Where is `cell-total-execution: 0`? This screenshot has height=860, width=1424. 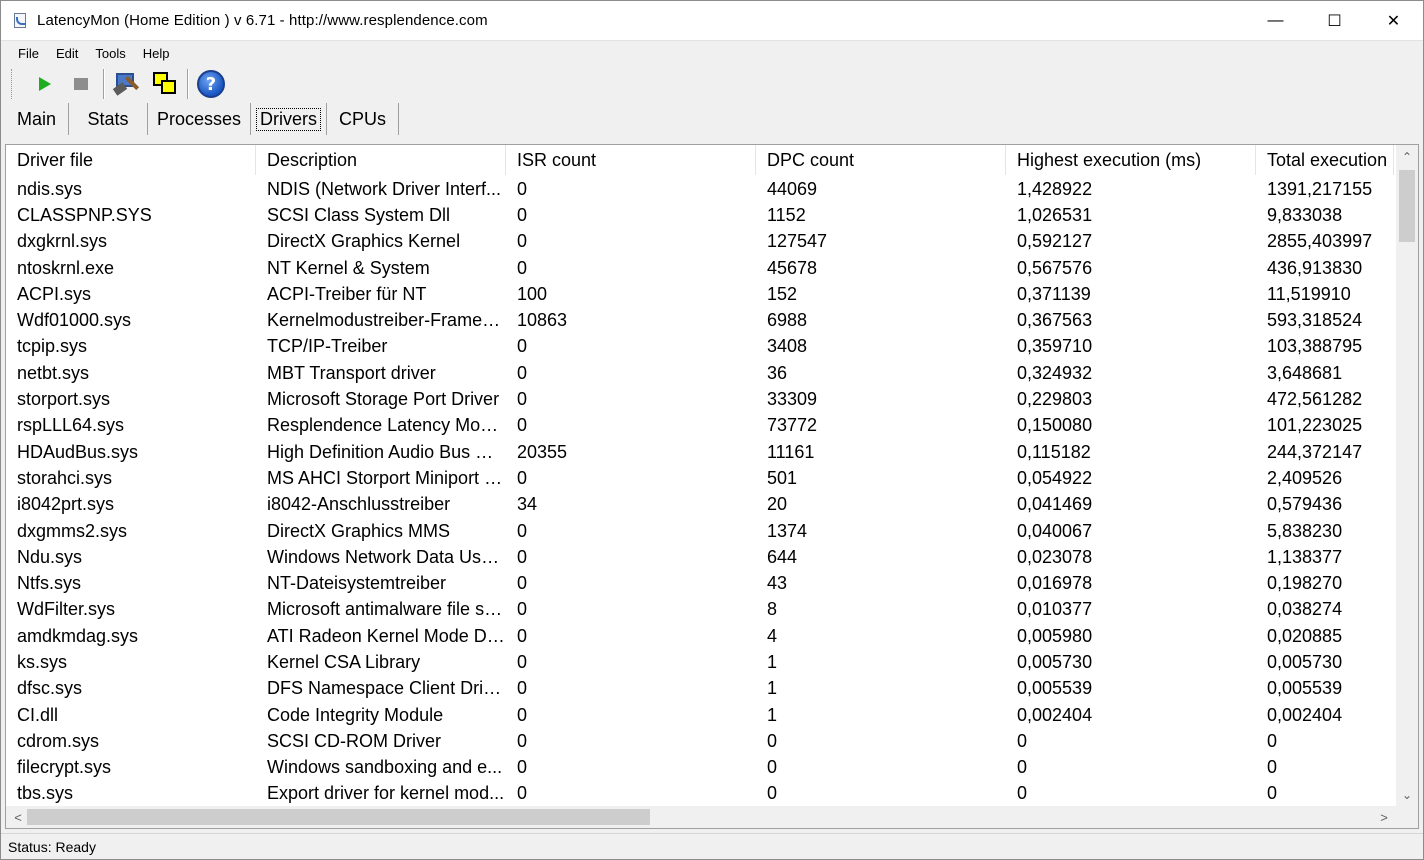
cell-total-execution: 0 is located at coordinates (1272, 740).